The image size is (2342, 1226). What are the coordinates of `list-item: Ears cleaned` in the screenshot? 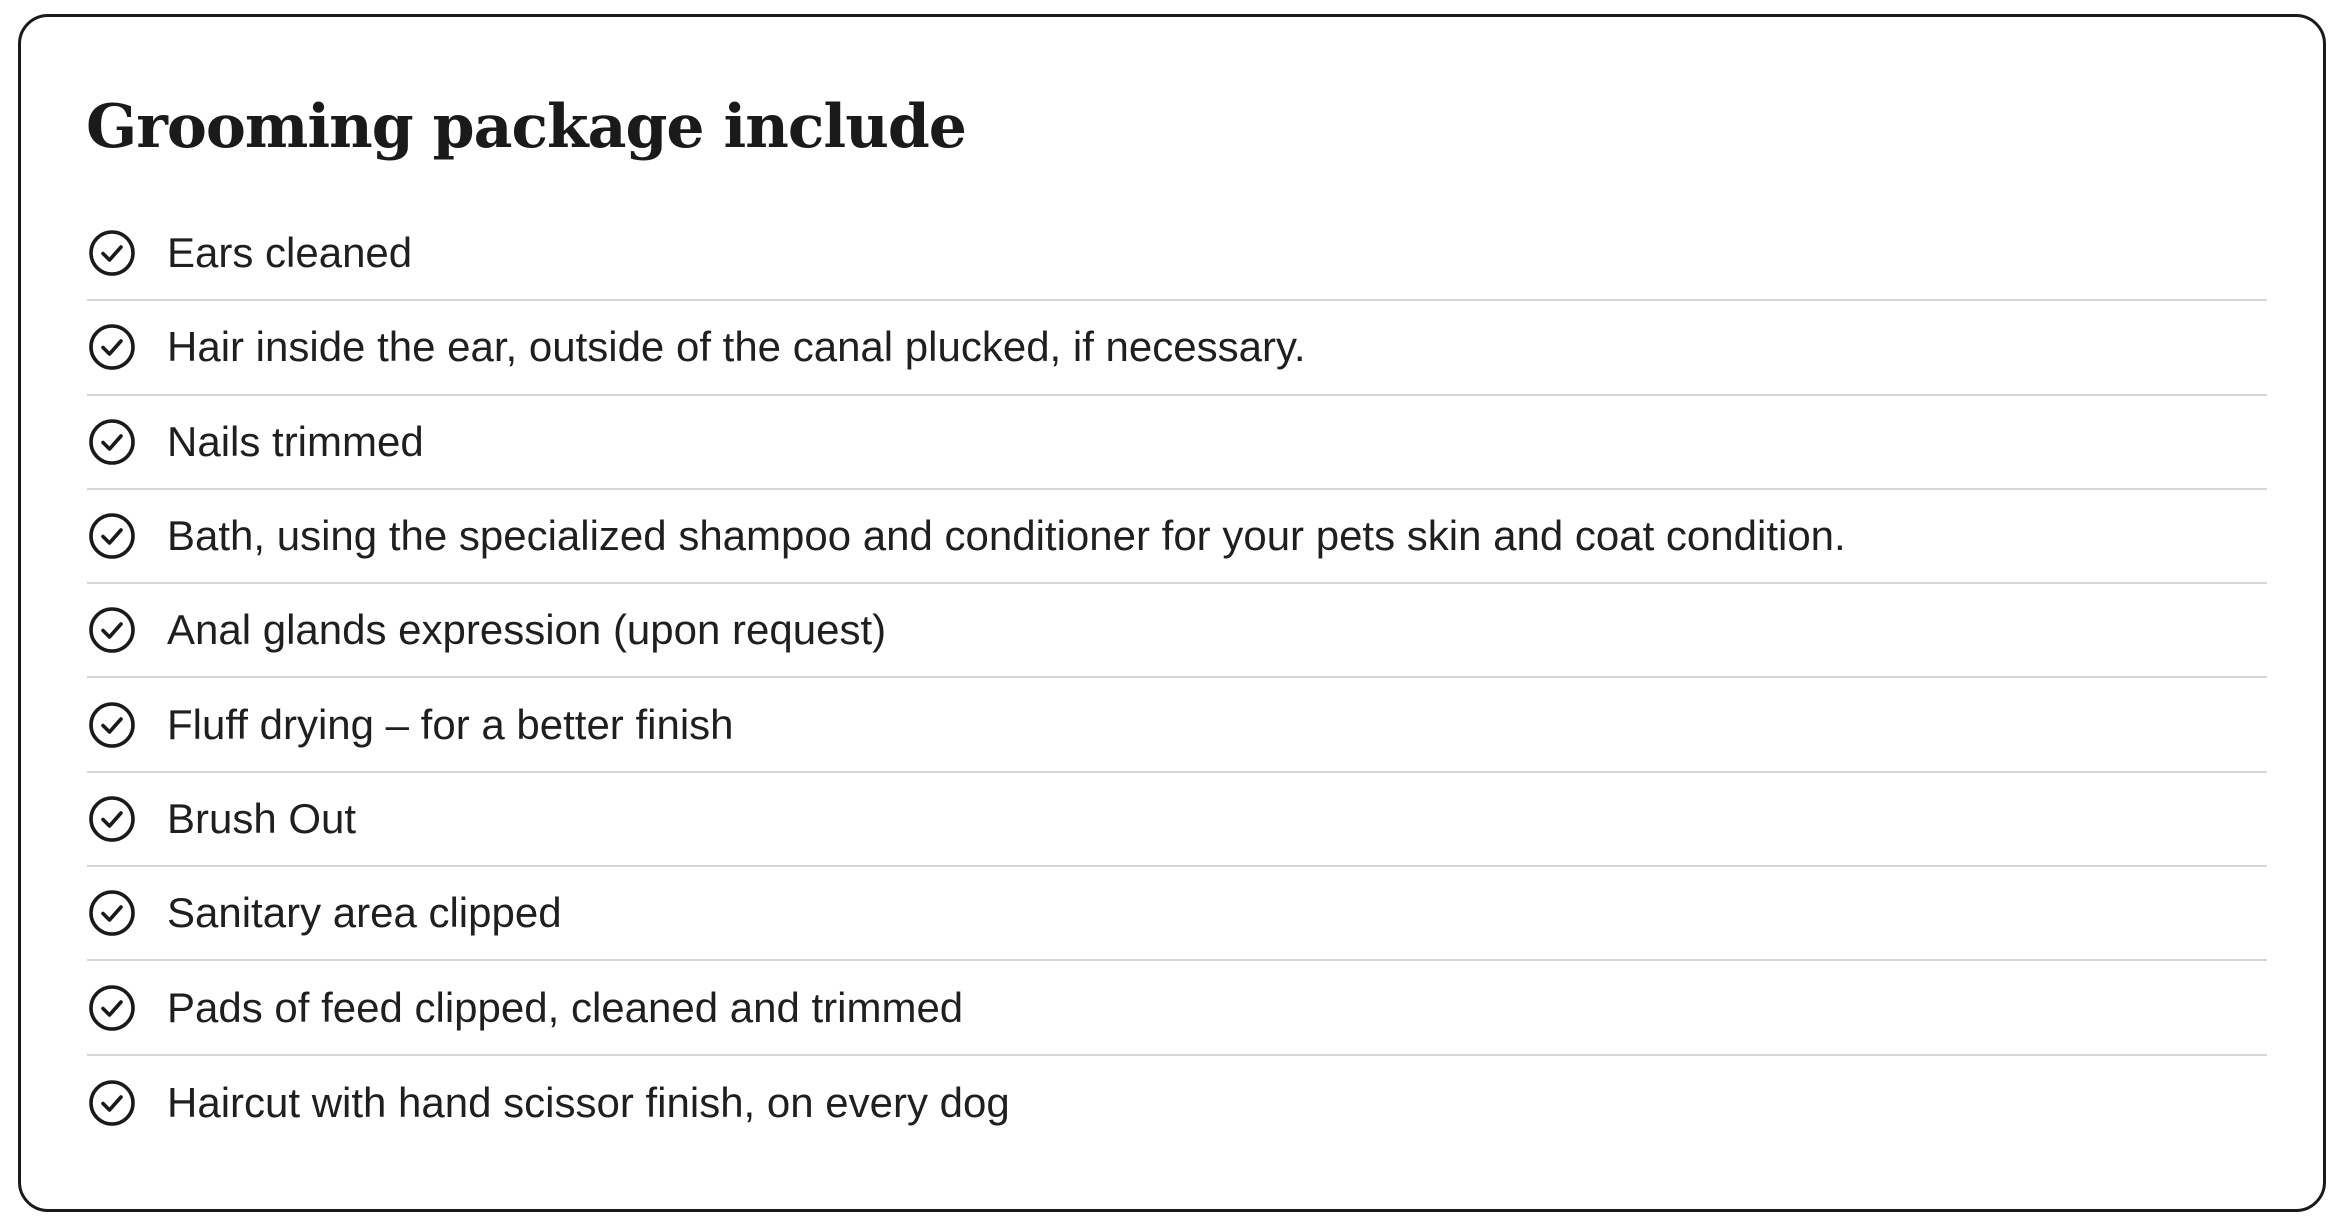 It's located at (1177, 254).